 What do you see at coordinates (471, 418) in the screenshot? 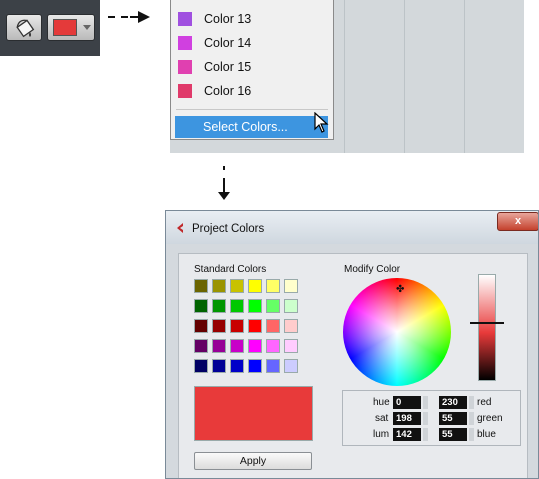
I see `green-spinner` at bounding box center [471, 418].